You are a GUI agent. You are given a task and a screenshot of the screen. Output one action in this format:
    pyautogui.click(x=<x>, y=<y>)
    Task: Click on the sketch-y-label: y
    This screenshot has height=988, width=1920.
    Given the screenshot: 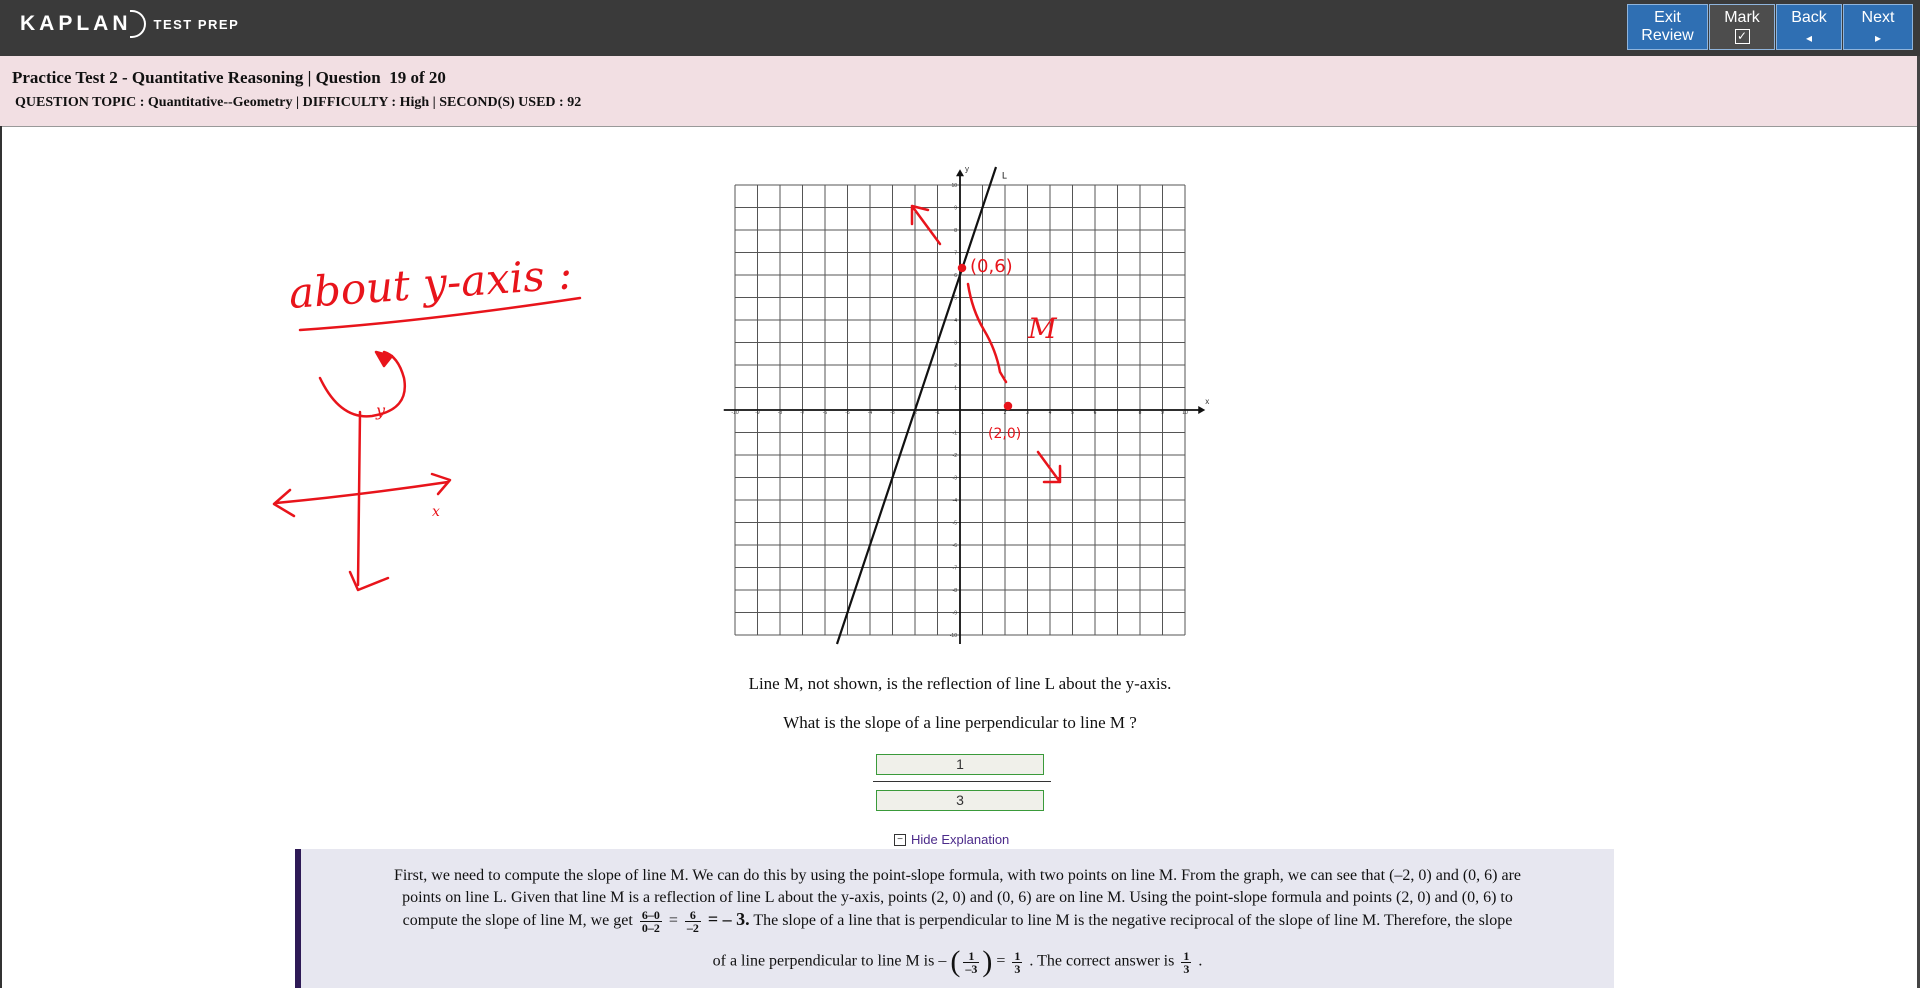 What is the action you would take?
    pyautogui.click(x=380, y=410)
    